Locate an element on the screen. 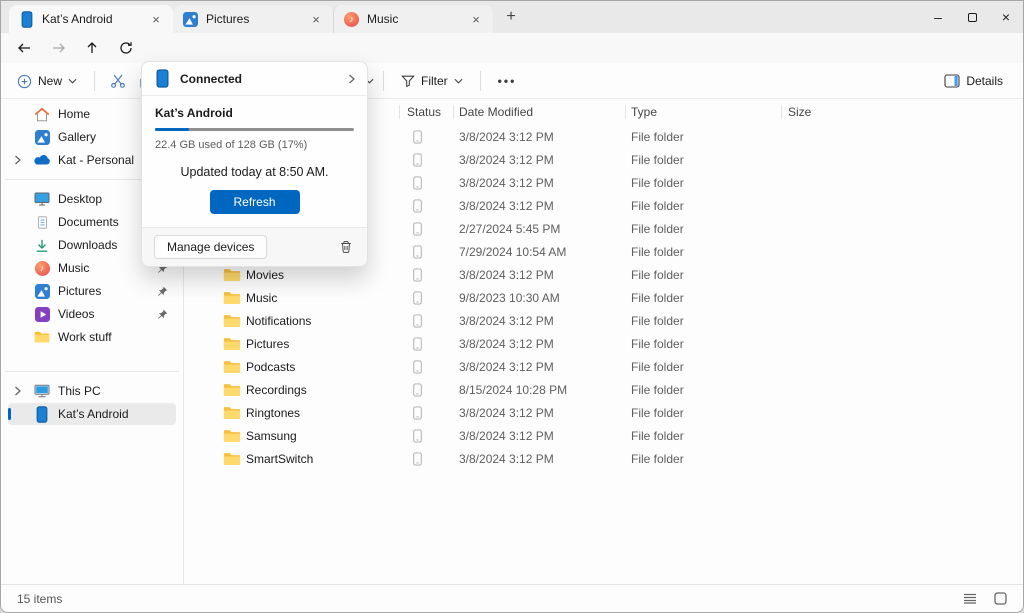 The height and width of the screenshot is (613, 1024). sidebar-item-kat-s-android: Kat’s Android is located at coordinates (92, 414).